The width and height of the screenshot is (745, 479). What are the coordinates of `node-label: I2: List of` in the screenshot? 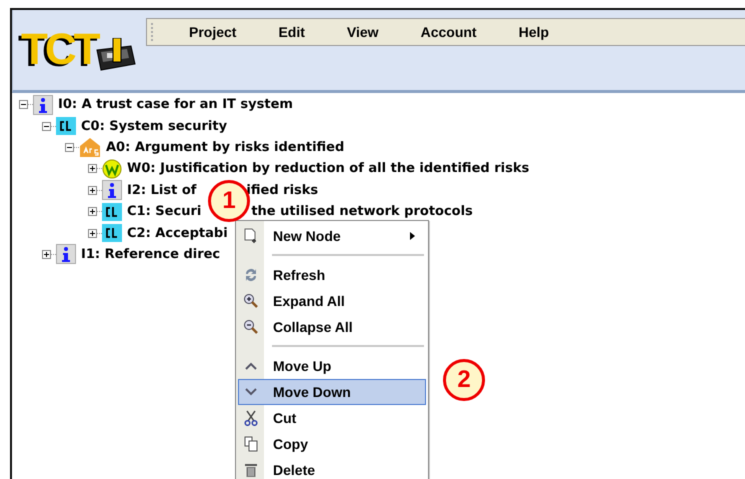 It's located at (161, 190).